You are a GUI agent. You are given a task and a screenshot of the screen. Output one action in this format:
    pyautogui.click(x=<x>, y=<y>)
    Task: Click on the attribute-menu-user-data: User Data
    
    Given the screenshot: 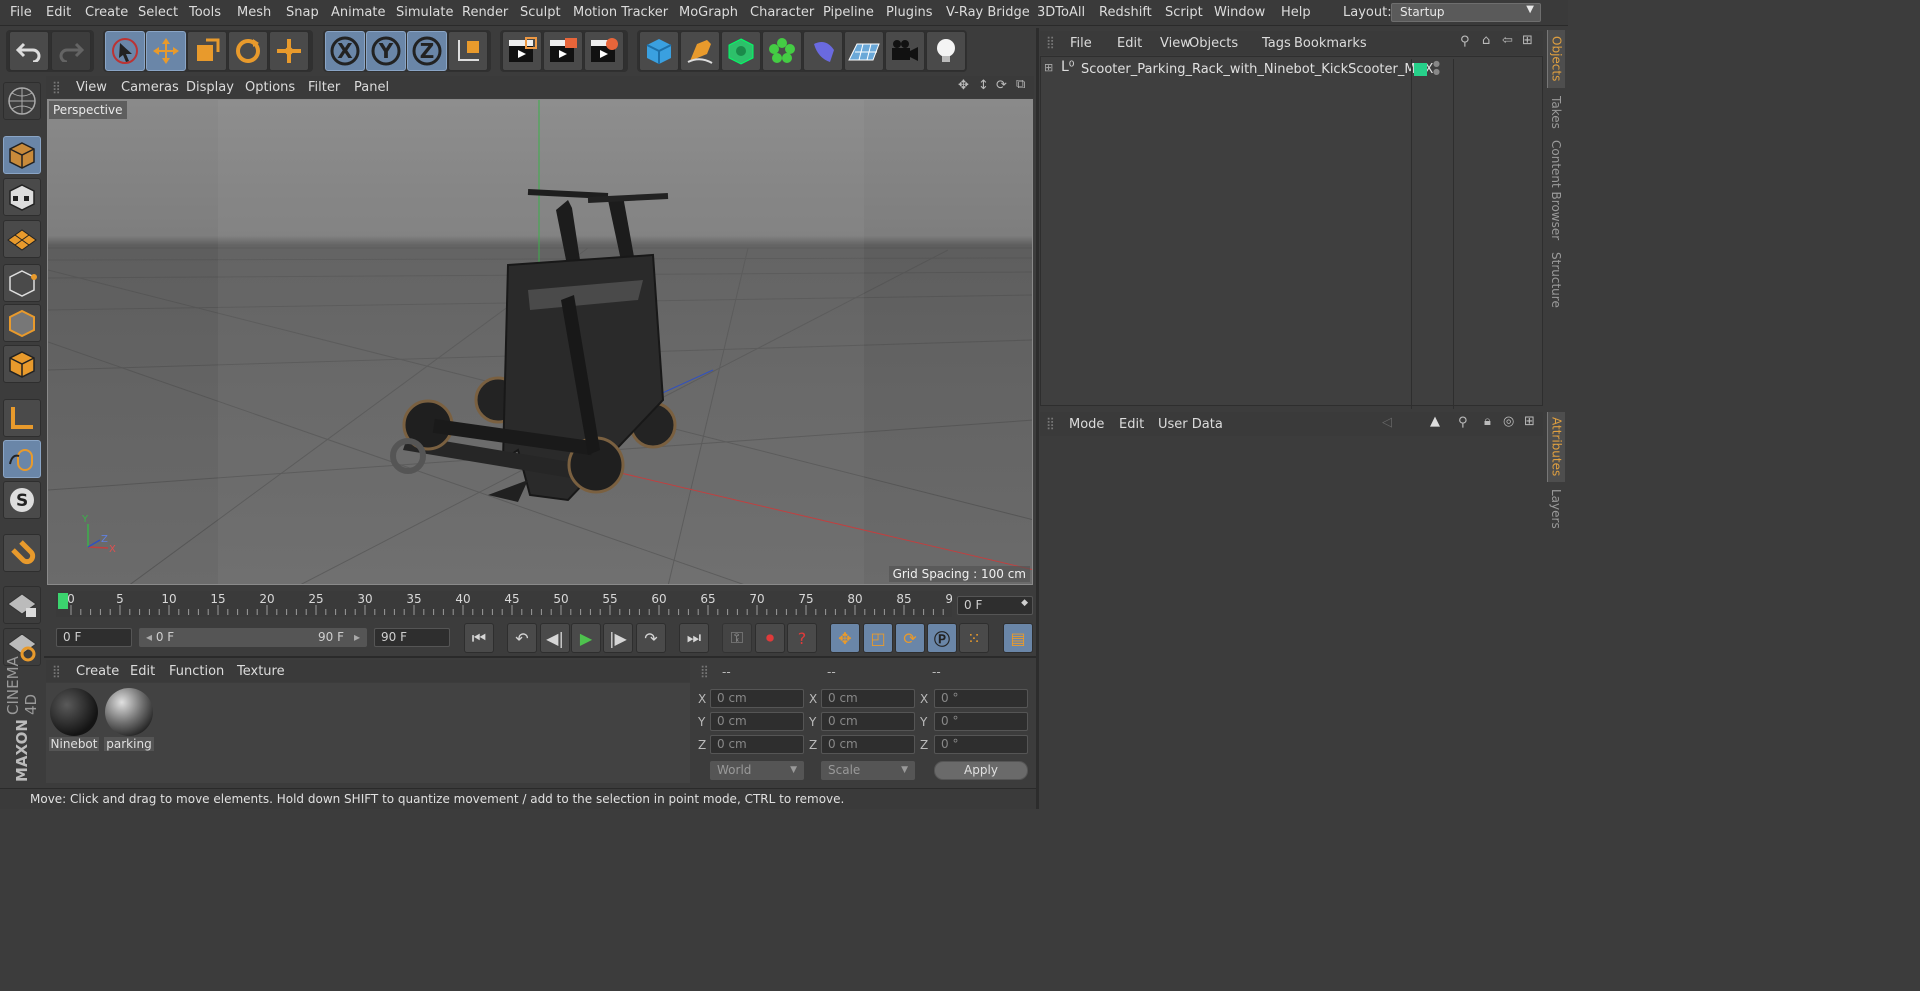 What is the action you would take?
    pyautogui.click(x=1190, y=424)
    